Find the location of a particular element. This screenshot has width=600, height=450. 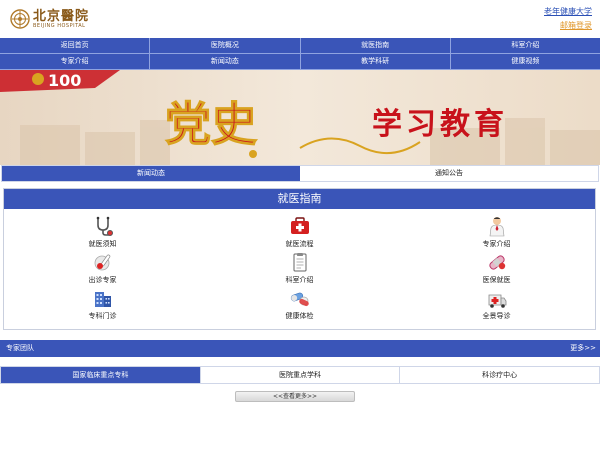

nav-item-guide: 就医指南 is located at coordinates (376, 45).